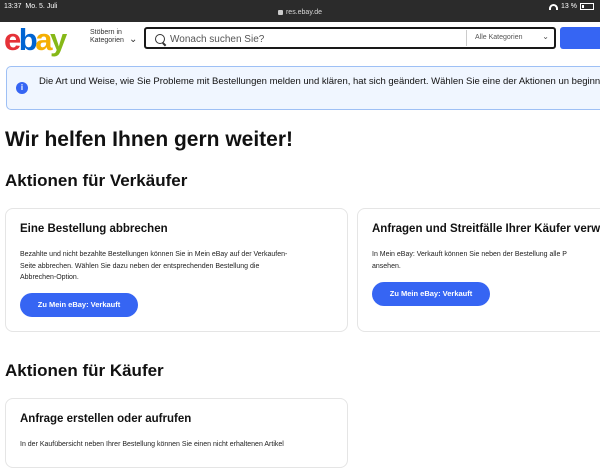 The height and width of the screenshot is (468, 600). What do you see at coordinates (499, 37) in the screenshot?
I see `category-select-label: Alle Kategorien` at bounding box center [499, 37].